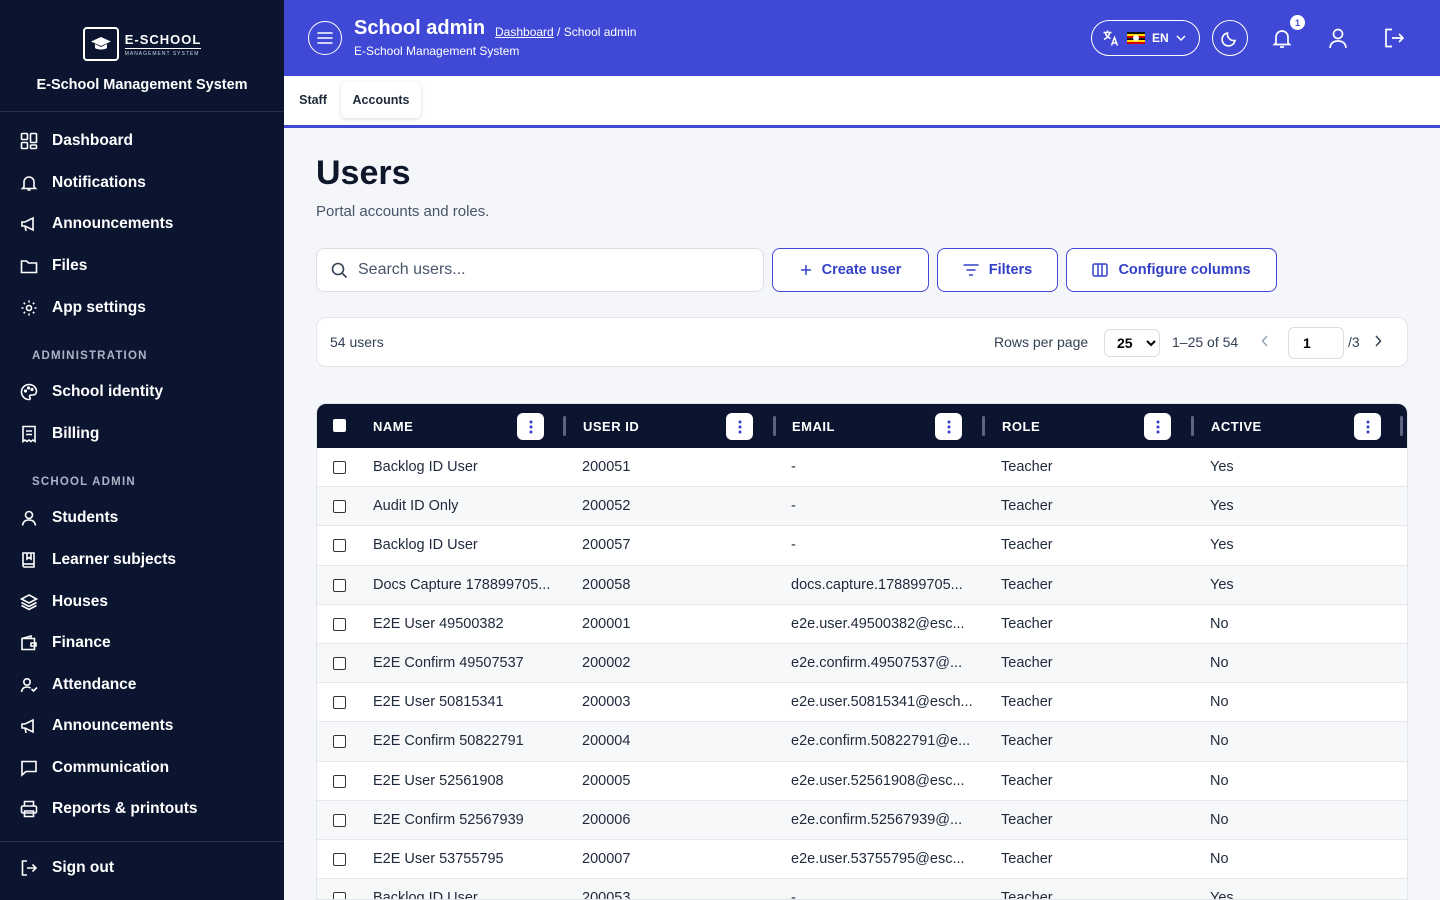 This screenshot has width=1440, height=900. I want to click on column-header-active: ACTIVE, so click(1236, 426).